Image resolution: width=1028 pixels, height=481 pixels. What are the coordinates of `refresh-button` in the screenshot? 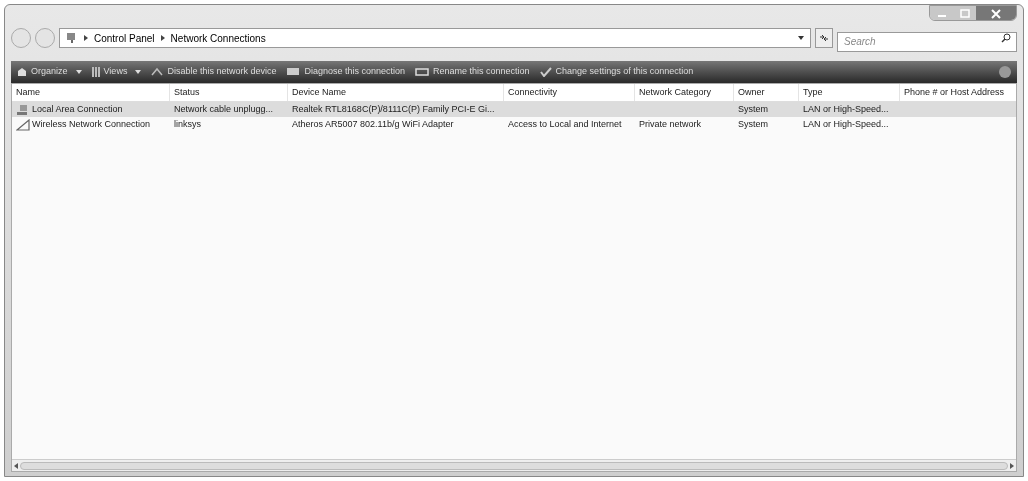 It's located at (824, 38).